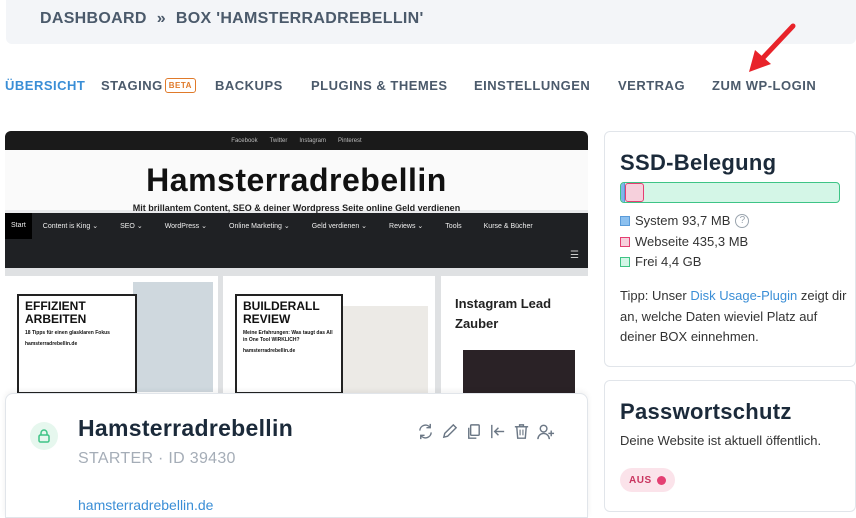 The height and width of the screenshot is (518, 856). What do you see at coordinates (743, 295) in the screenshot?
I see `disk-usage-plugin-link: Disk Usage-Plugin` at bounding box center [743, 295].